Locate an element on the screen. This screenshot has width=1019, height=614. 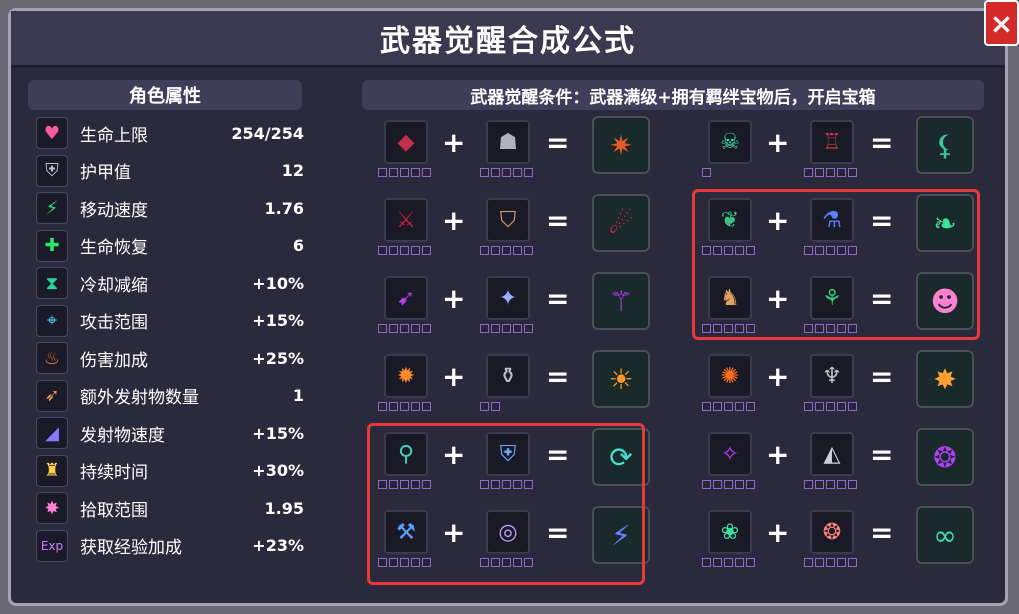
inferno-icon: ✸ is located at coordinates (945, 379).